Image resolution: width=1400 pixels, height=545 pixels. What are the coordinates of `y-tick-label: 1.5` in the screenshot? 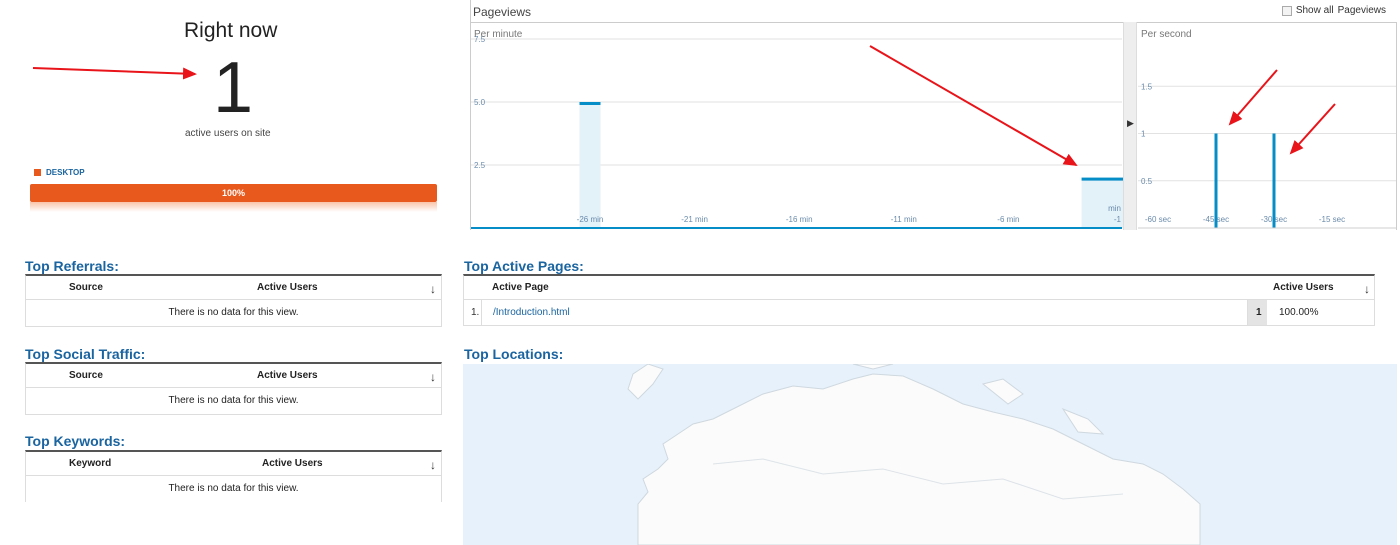 It's located at (1147, 86).